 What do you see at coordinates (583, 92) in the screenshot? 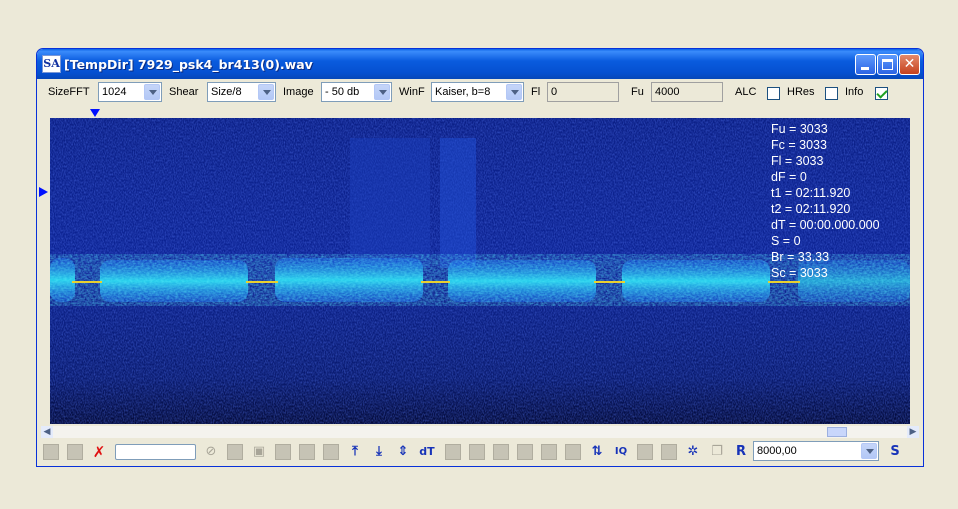
I see `fl-field: 0` at bounding box center [583, 92].